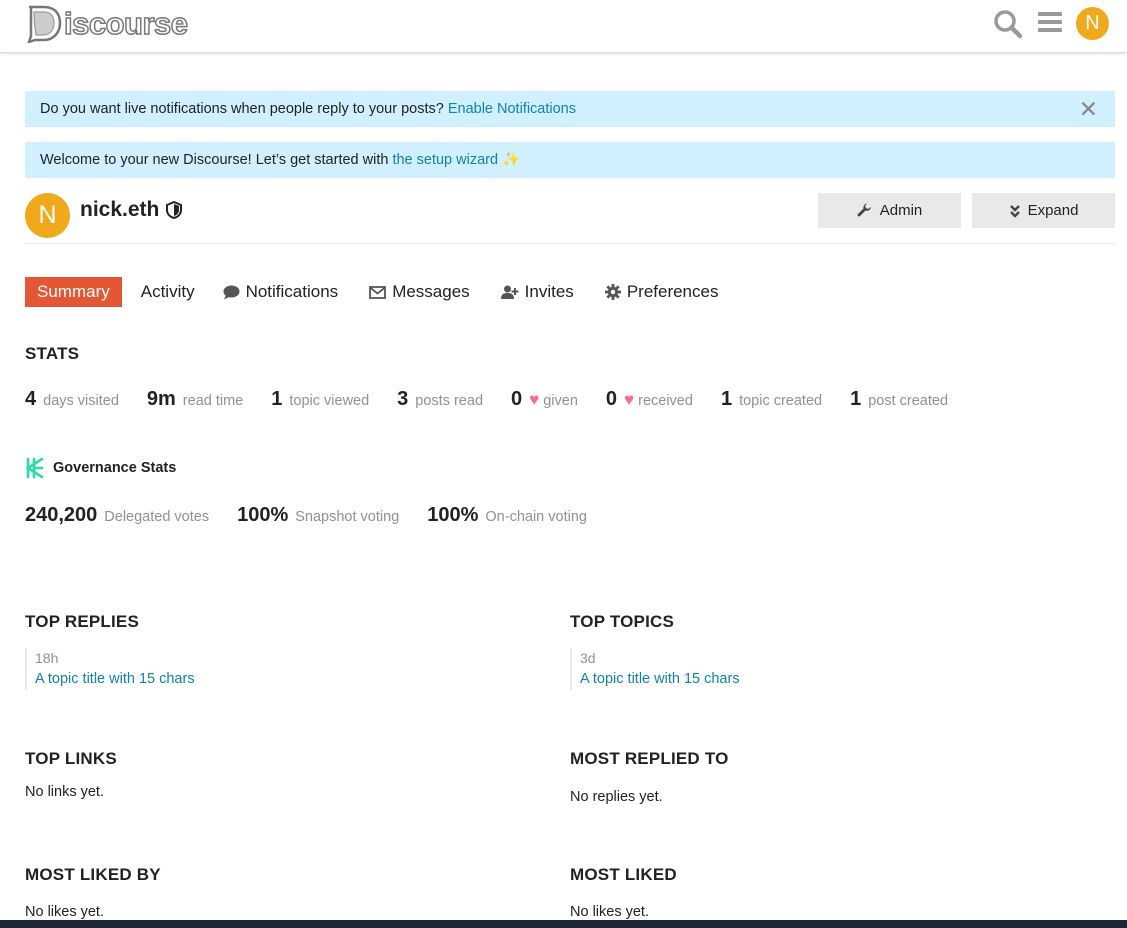  What do you see at coordinates (1014, 211) in the screenshot?
I see `double-chevron-down-icon` at bounding box center [1014, 211].